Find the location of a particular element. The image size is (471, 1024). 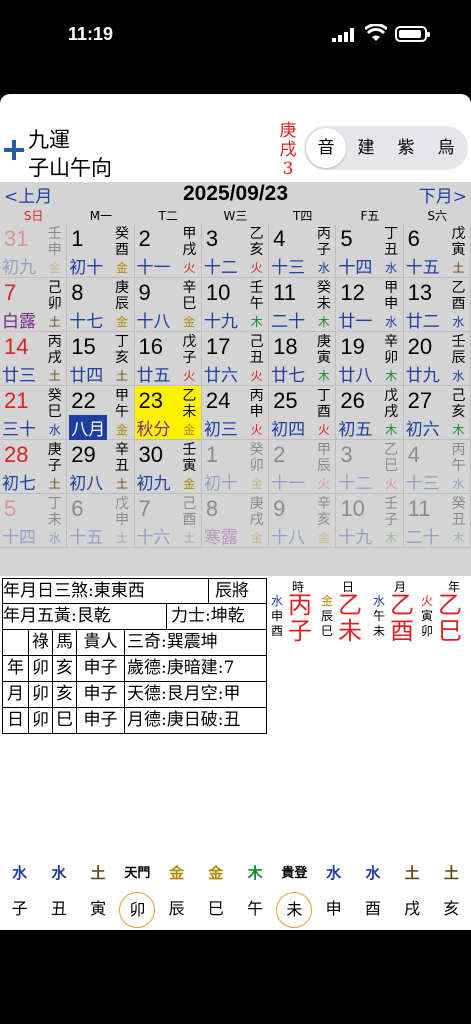

calendar-day: 25 初四 丁酉火 is located at coordinates (303, 413).